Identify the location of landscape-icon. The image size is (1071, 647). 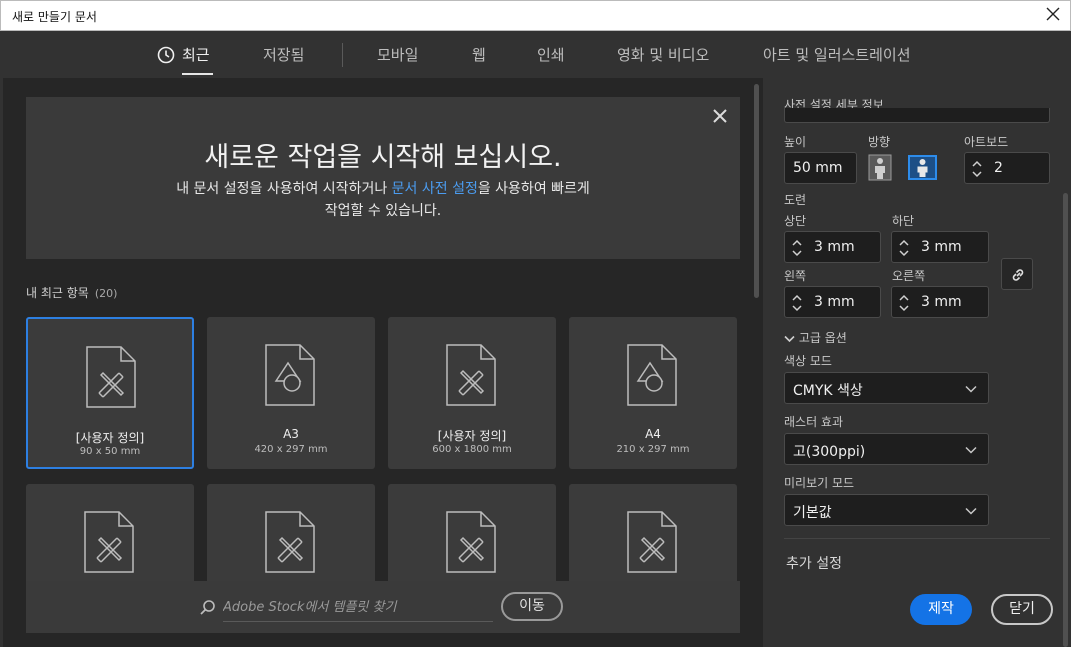
(922, 167).